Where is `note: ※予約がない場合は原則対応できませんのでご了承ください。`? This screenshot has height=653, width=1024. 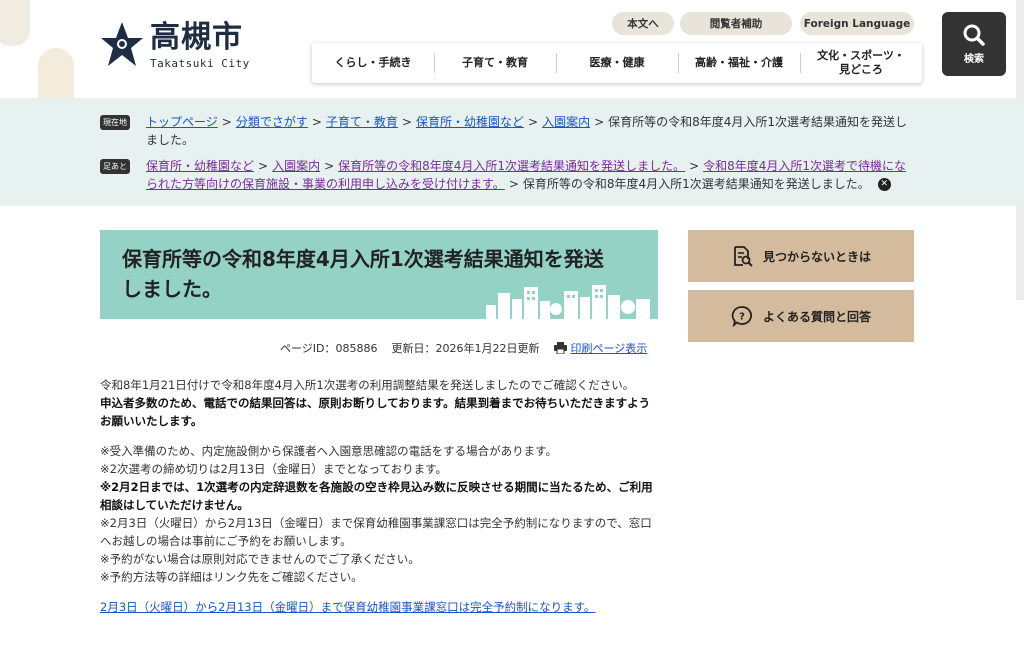 note: ※予約がない場合は原則対応できませんのでご了承ください。 is located at coordinates (260, 559).